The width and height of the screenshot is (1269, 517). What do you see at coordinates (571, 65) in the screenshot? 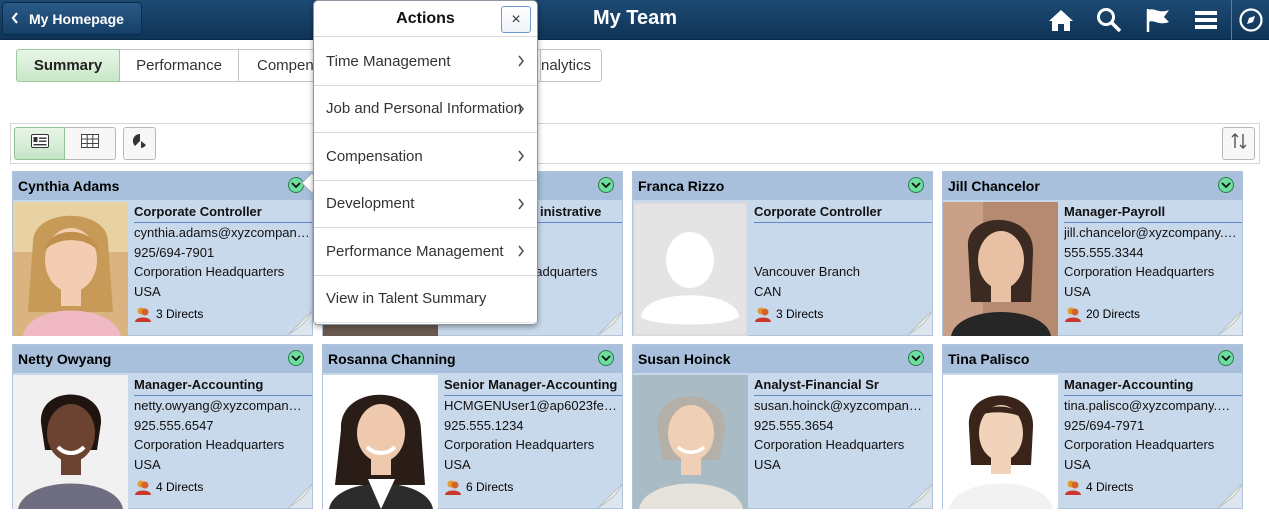
I see `tab-analytics: nalytics` at bounding box center [571, 65].